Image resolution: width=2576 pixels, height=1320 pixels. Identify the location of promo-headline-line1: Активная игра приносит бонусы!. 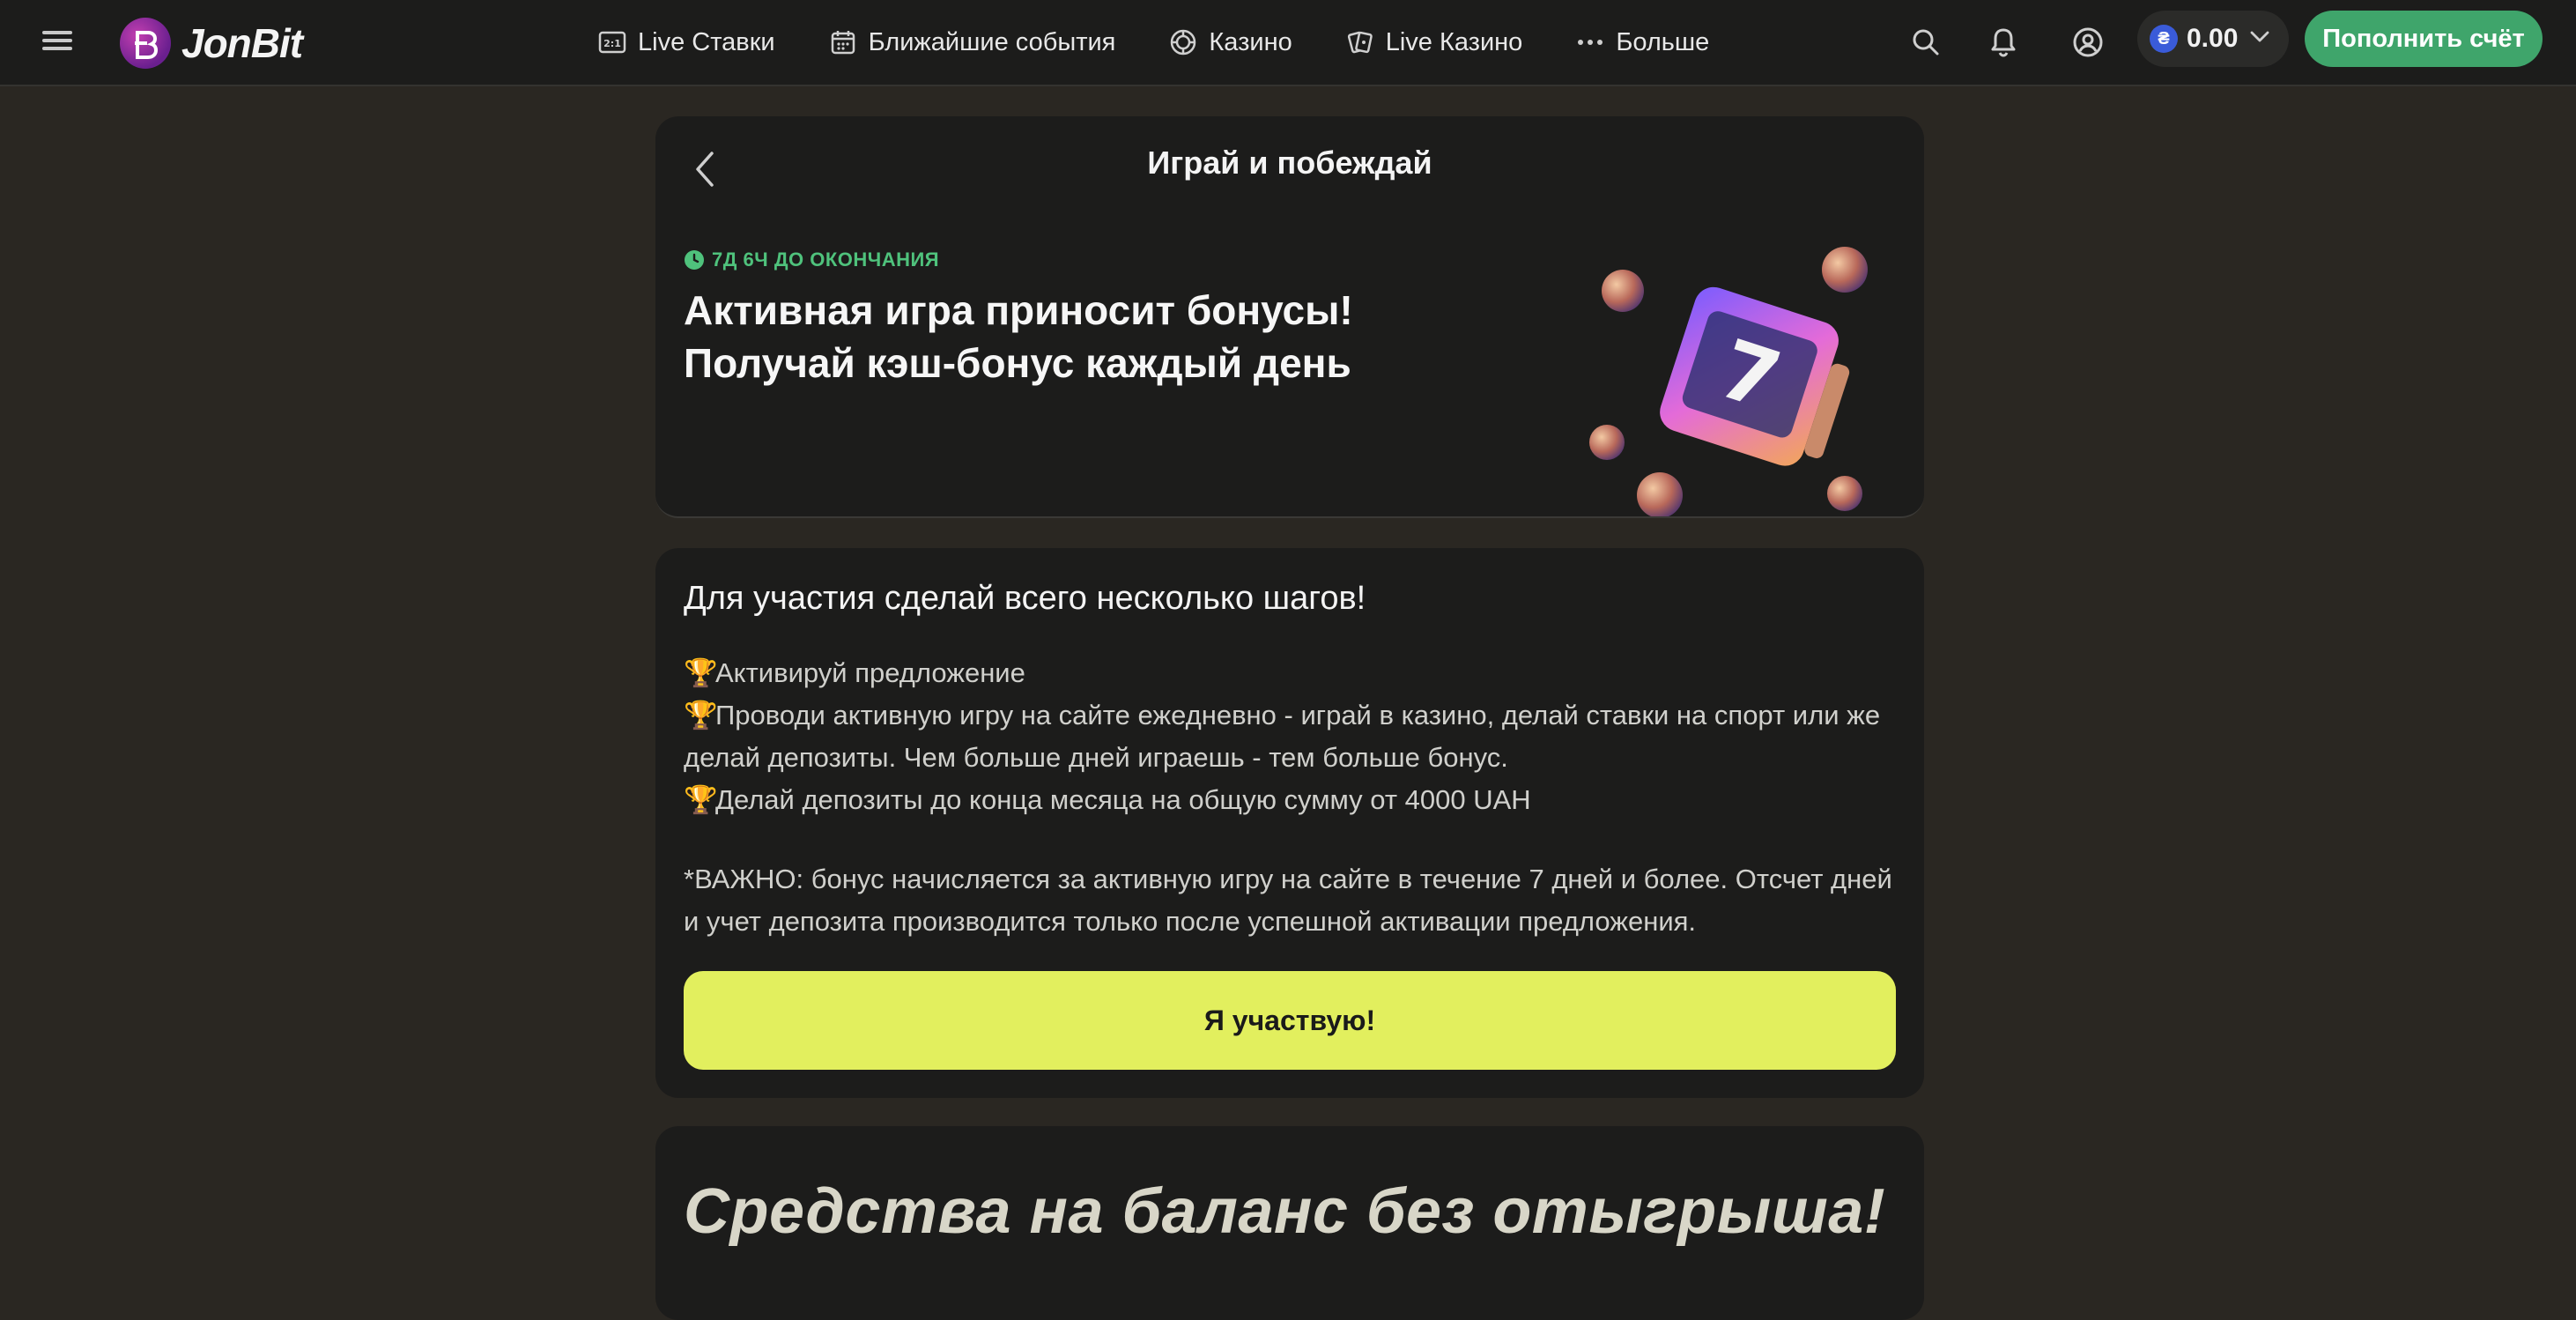
(1019, 310).